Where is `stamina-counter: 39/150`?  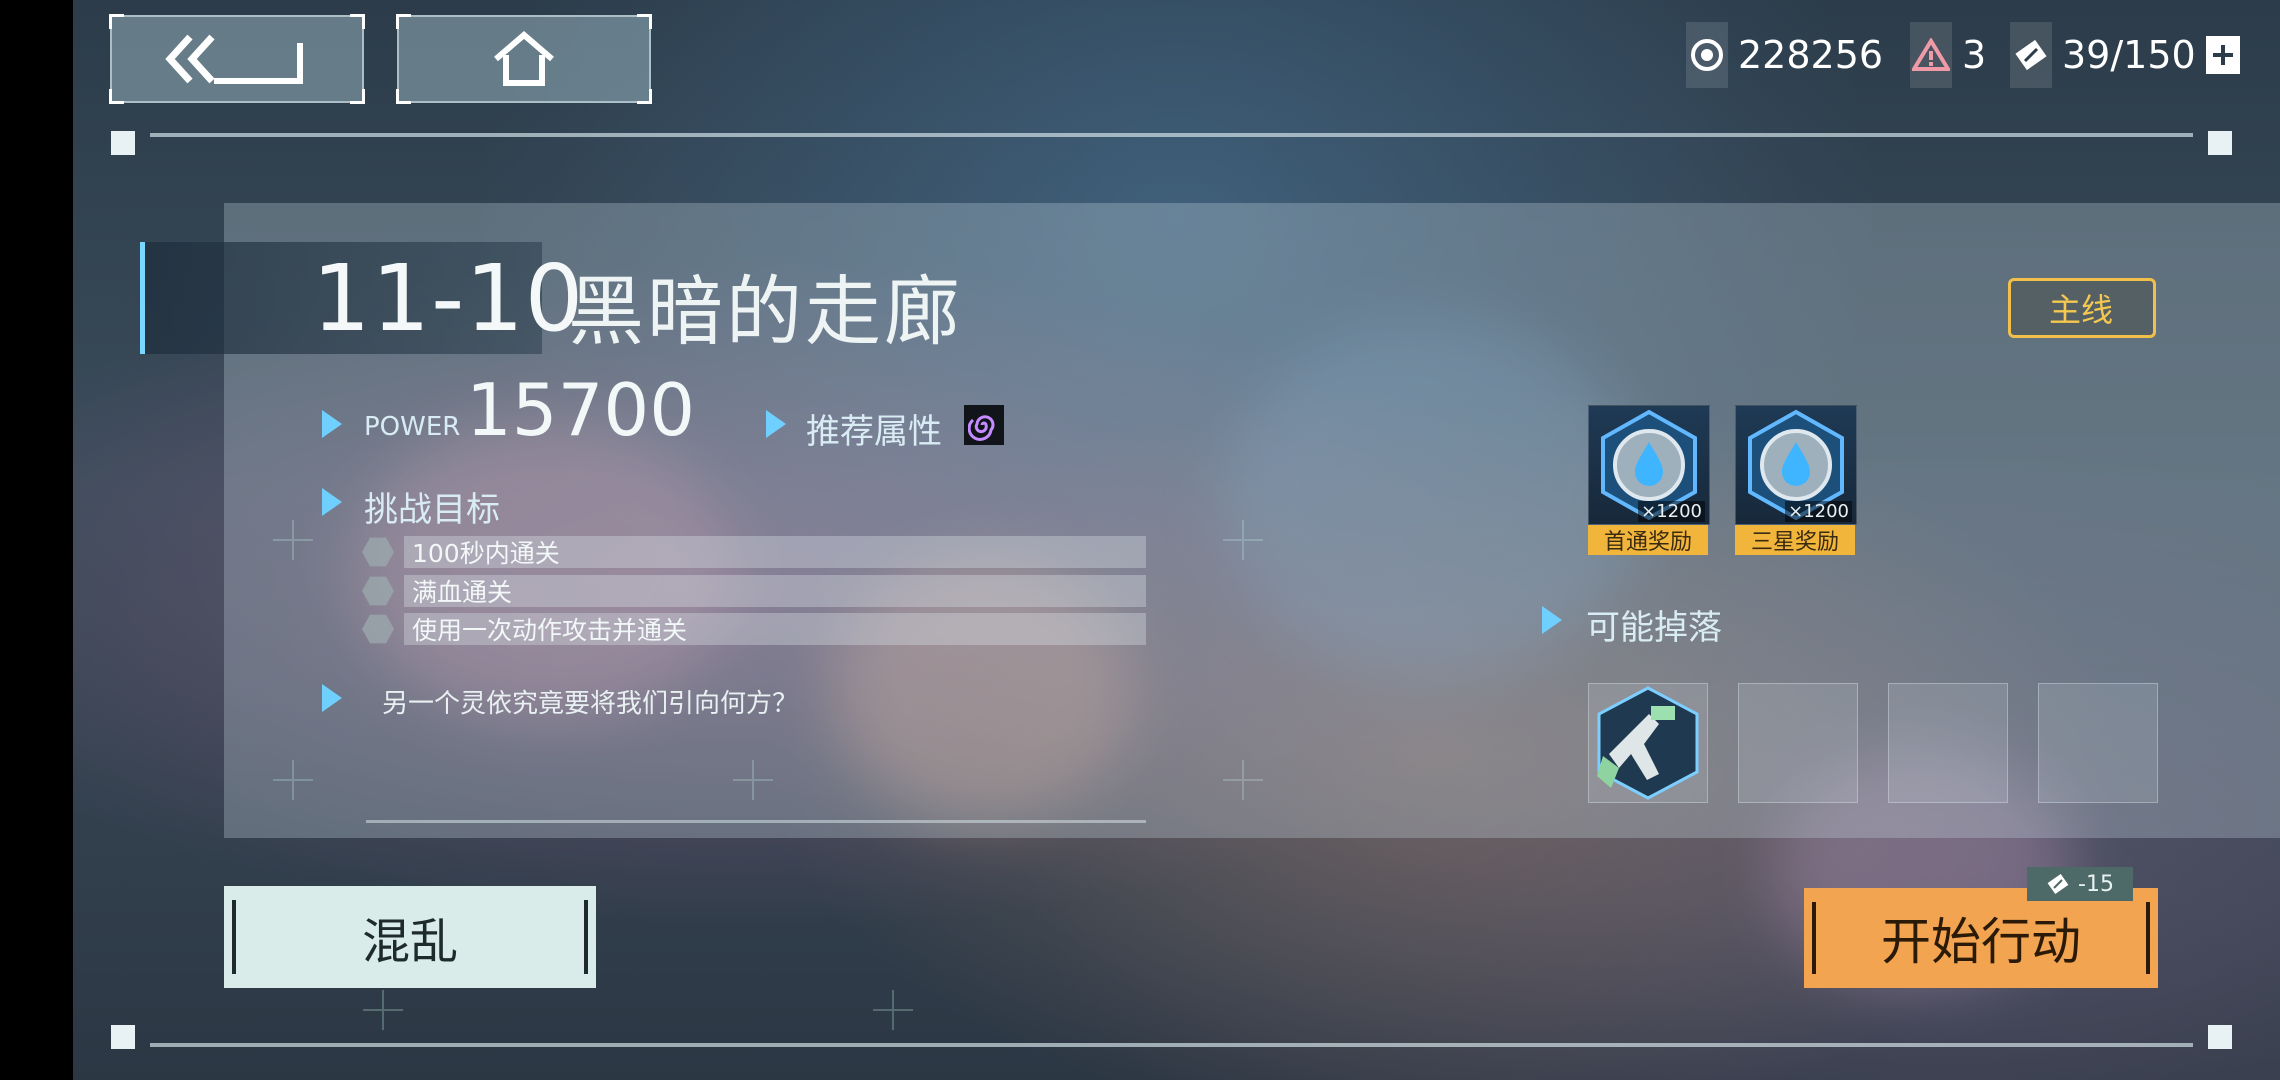 stamina-counter: 39/150 is located at coordinates (2125, 55).